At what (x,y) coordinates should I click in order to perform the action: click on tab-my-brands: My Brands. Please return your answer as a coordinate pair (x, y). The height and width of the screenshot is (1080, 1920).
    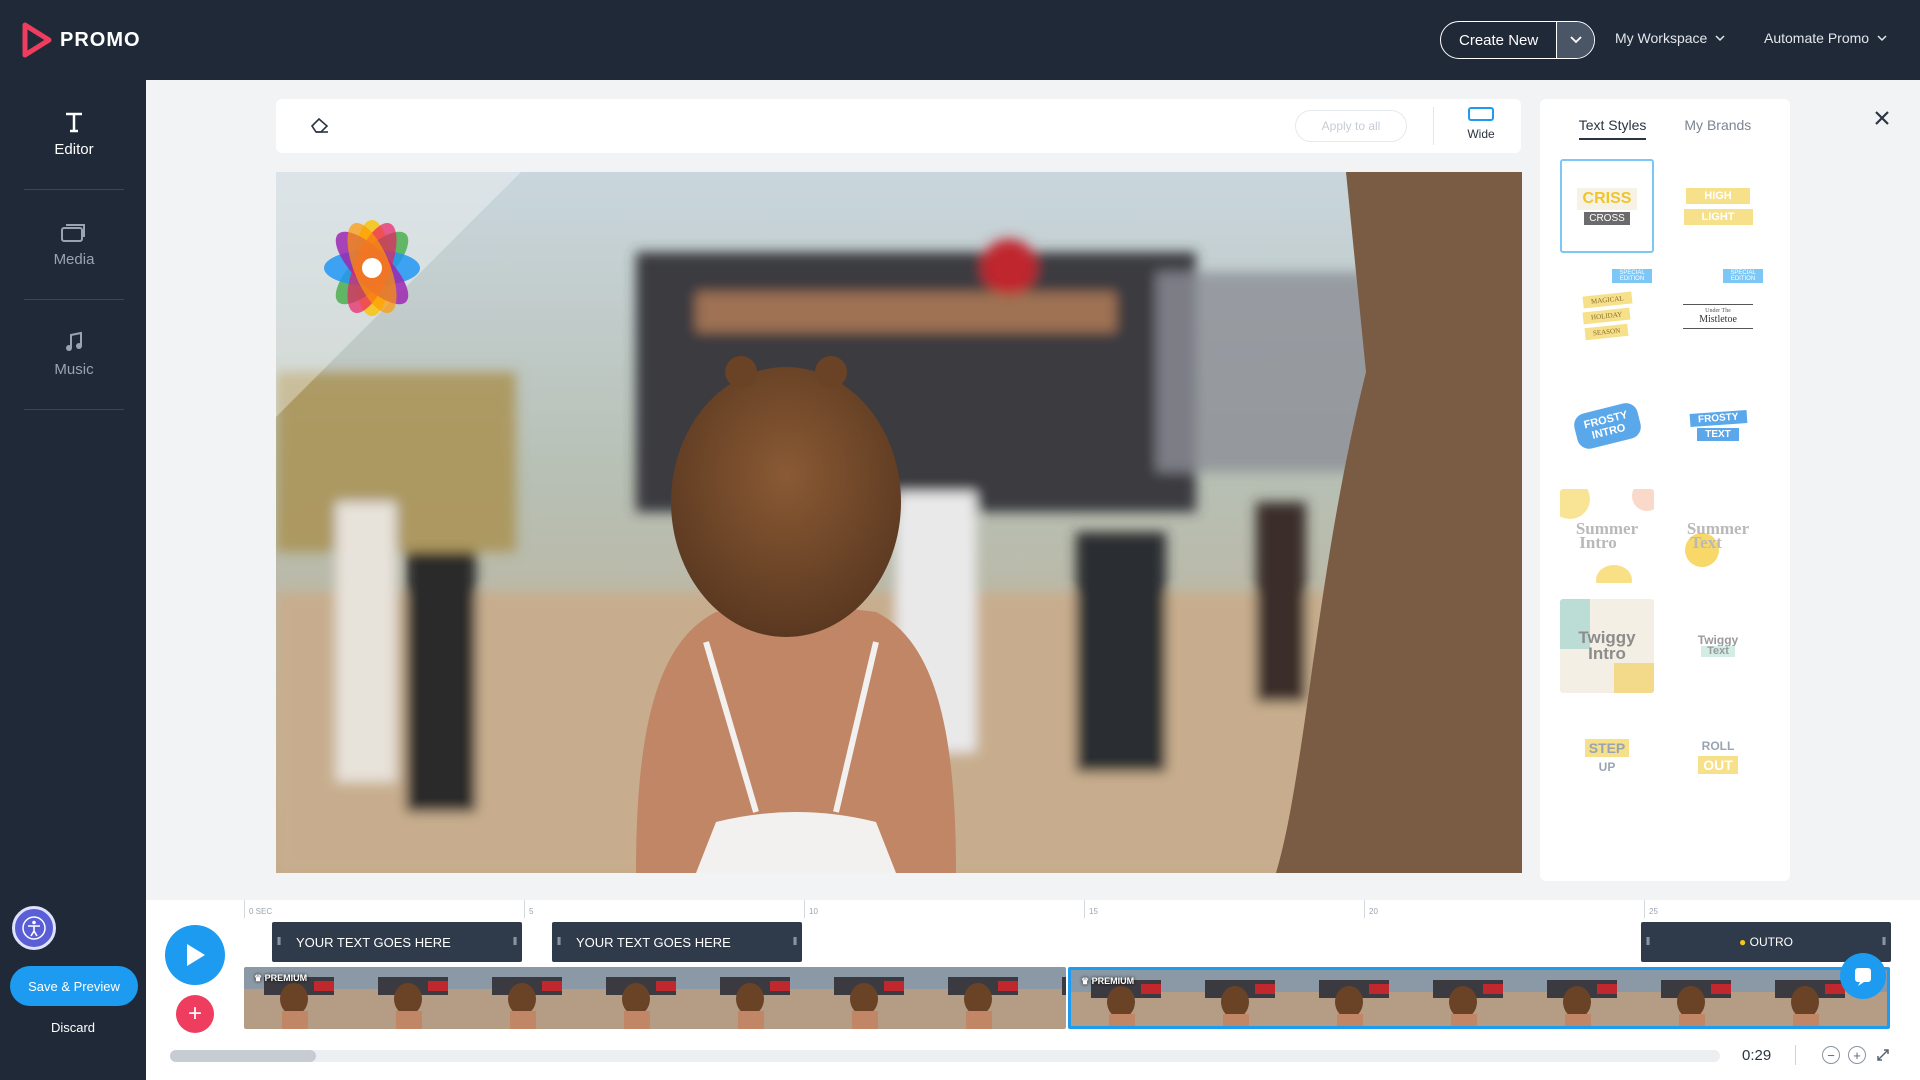
    Looking at the image, I should click on (1717, 128).